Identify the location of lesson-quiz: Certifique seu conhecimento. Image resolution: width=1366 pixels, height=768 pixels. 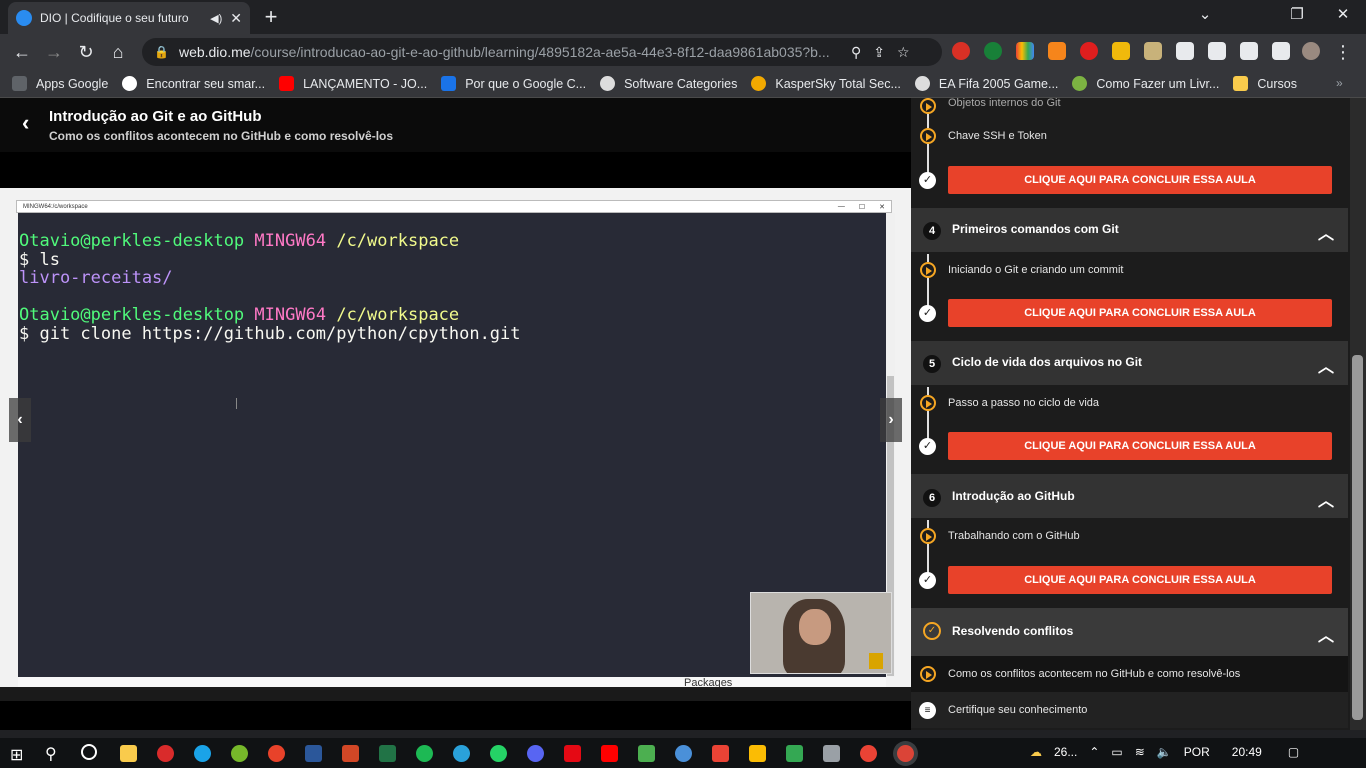
(1017, 710).